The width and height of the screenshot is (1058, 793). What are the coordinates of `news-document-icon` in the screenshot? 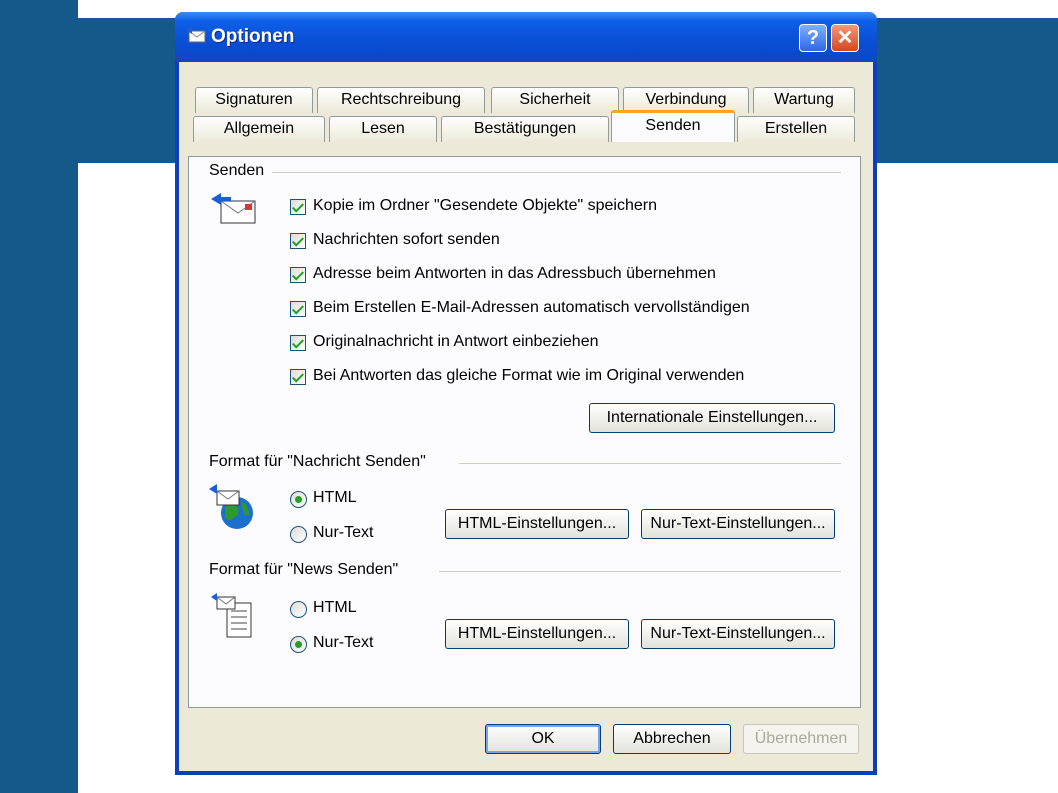 It's located at (231, 615).